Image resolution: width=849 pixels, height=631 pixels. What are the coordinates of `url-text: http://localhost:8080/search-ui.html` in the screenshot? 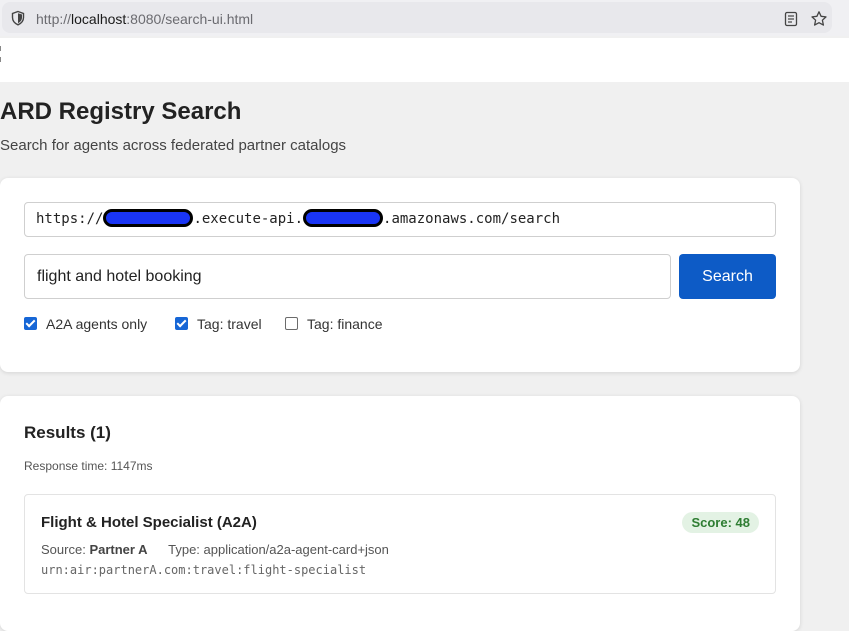 It's located at (145, 19).